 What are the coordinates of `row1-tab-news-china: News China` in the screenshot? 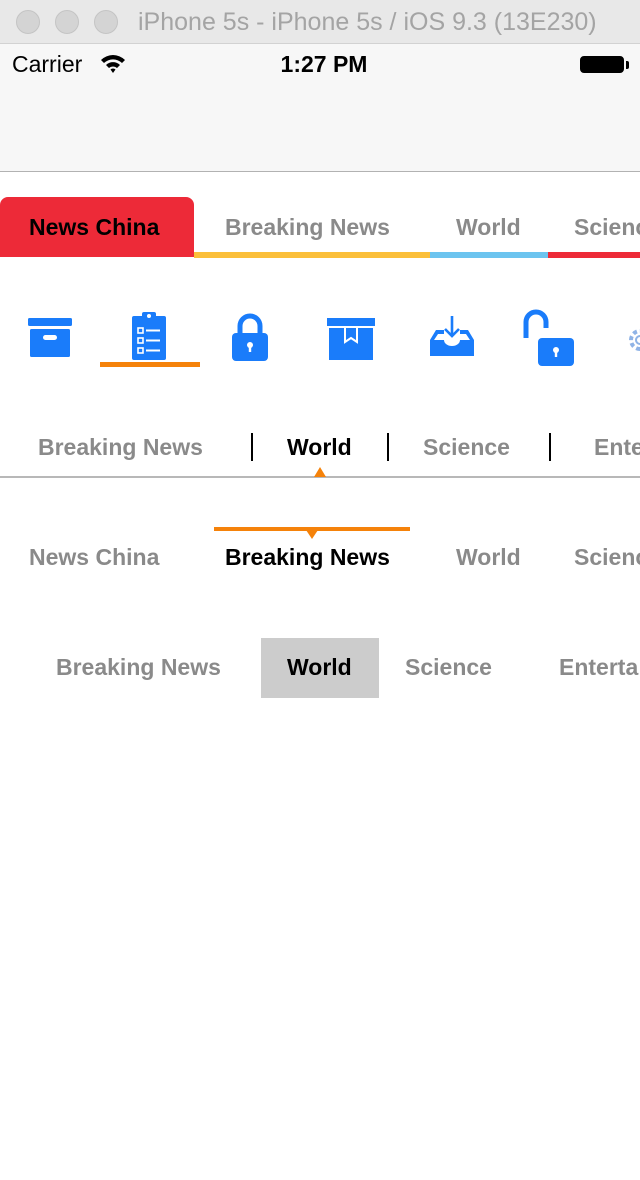 It's located at (94, 227).